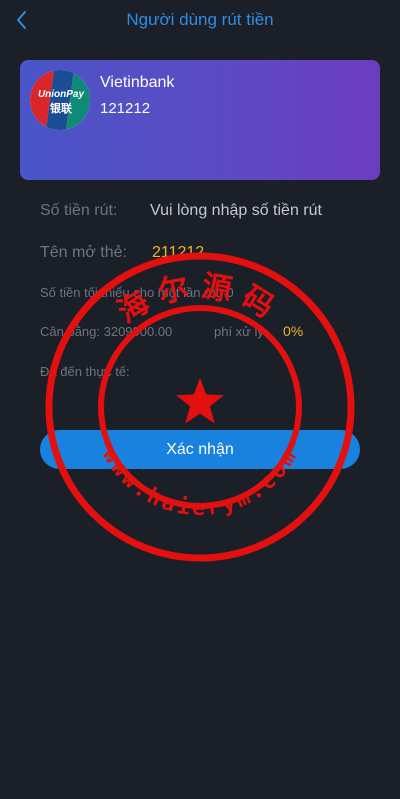 The image size is (400, 799). What do you see at coordinates (200, 120) in the screenshot?
I see `bank-card: UnionPay 银联 Vietinbank 121212` at bounding box center [200, 120].